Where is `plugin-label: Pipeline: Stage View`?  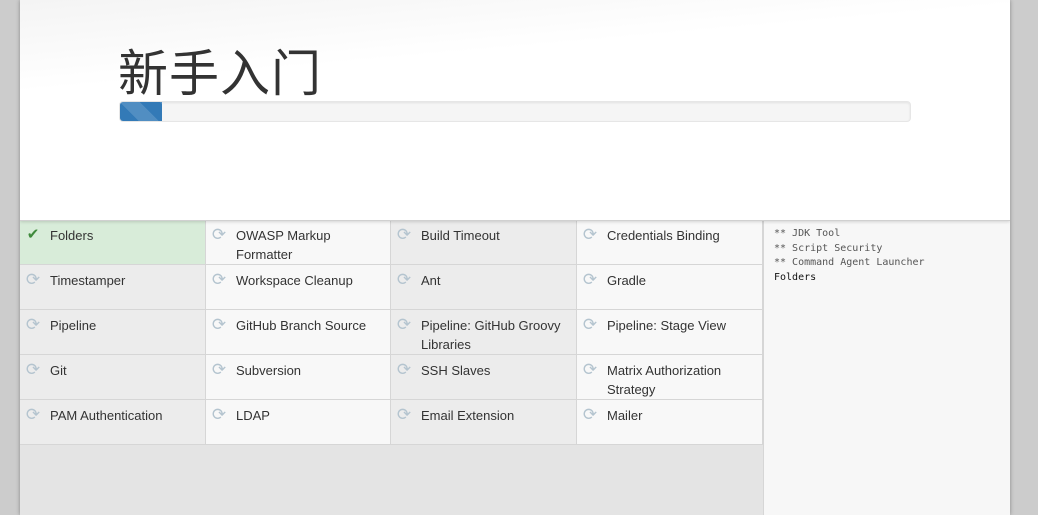 plugin-label: Pipeline: Stage View is located at coordinates (667, 325).